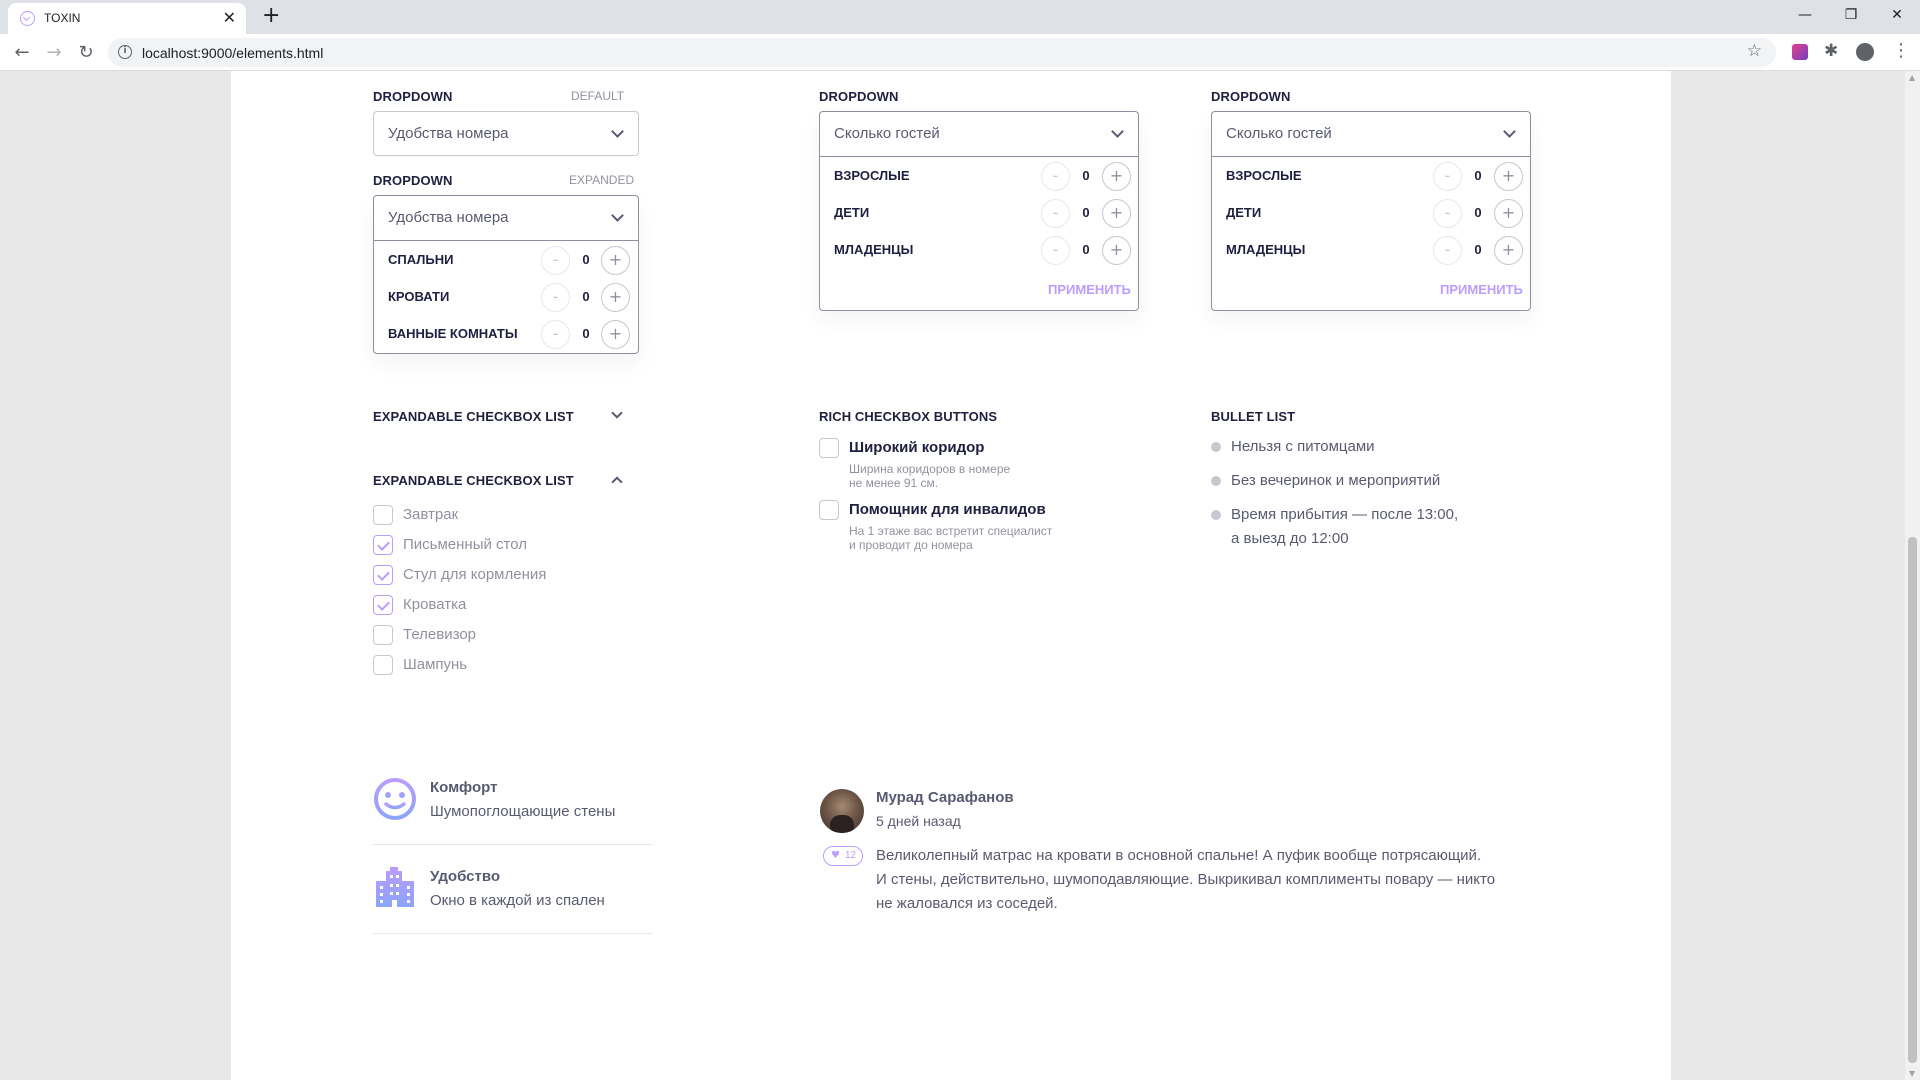 Image resolution: width=1920 pixels, height=1080 pixels. I want to click on rich-checkbox-wide-corridor, so click(829, 448).